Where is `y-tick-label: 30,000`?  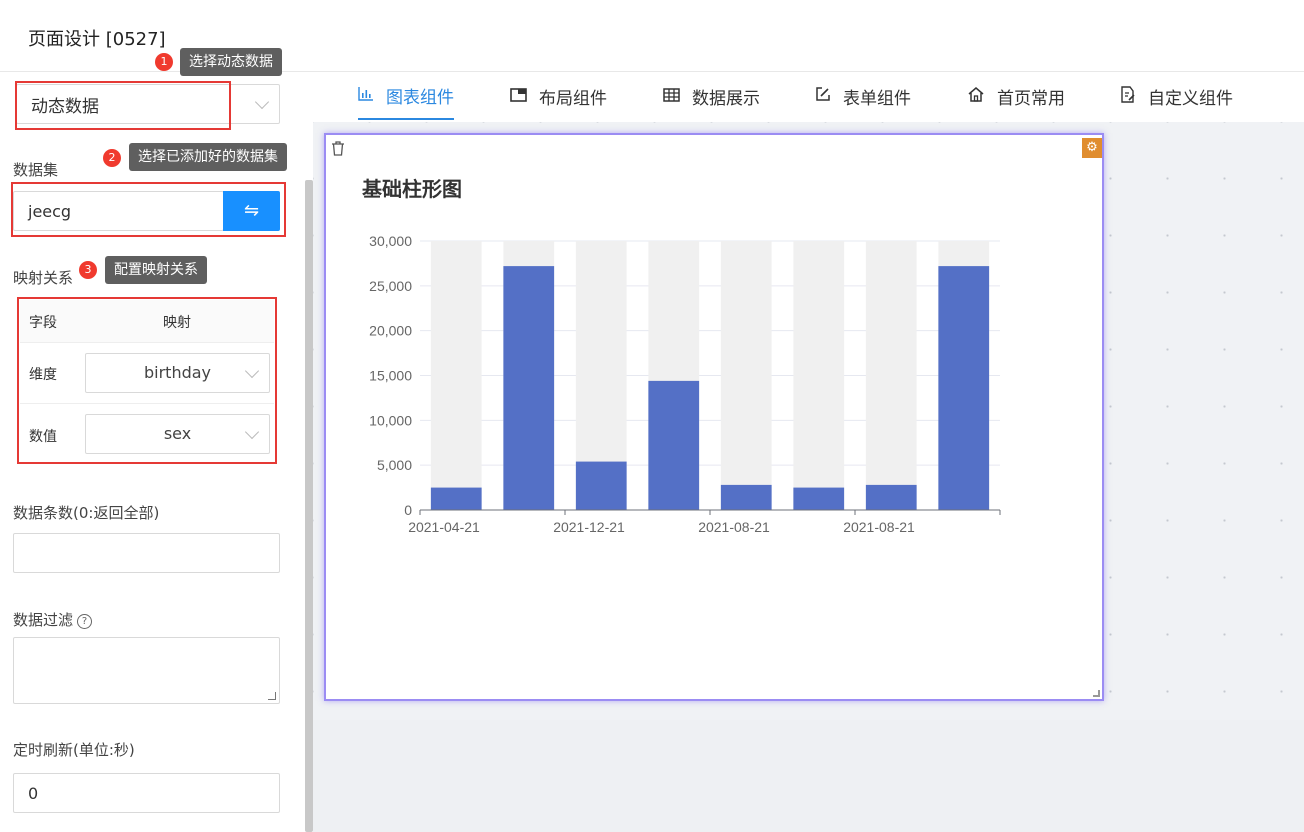
y-tick-label: 30,000 is located at coordinates (390, 241).